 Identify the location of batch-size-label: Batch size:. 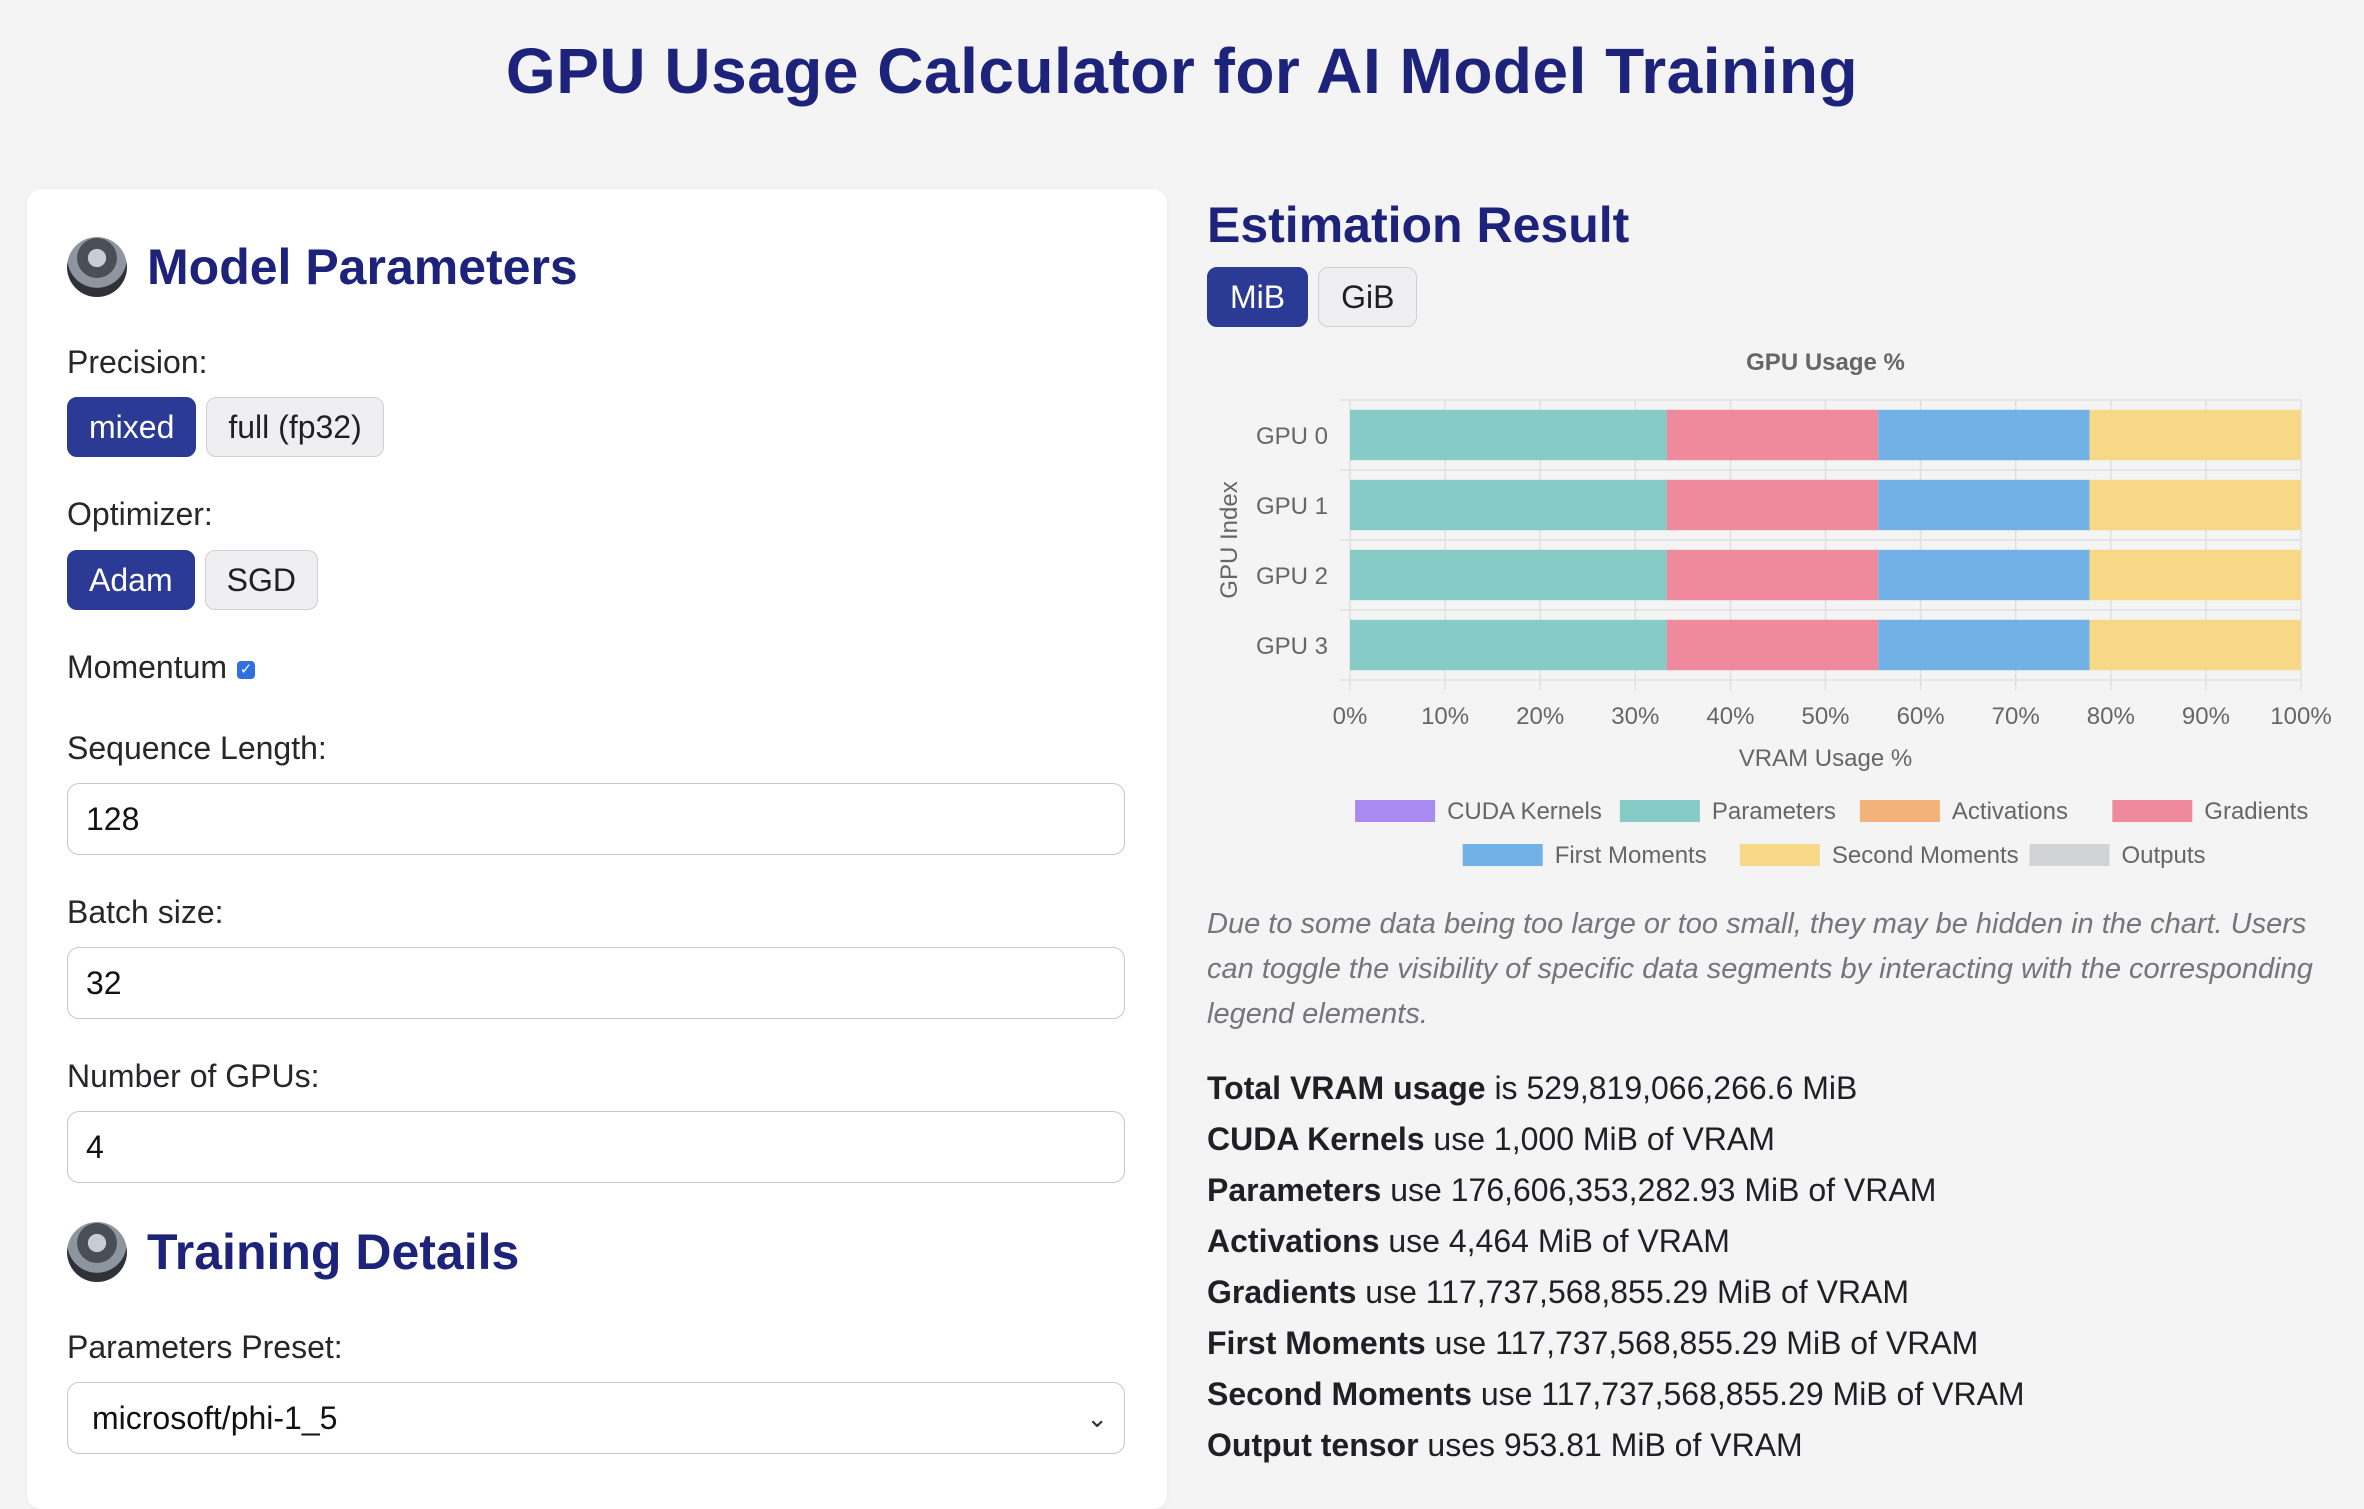
(145, 912).